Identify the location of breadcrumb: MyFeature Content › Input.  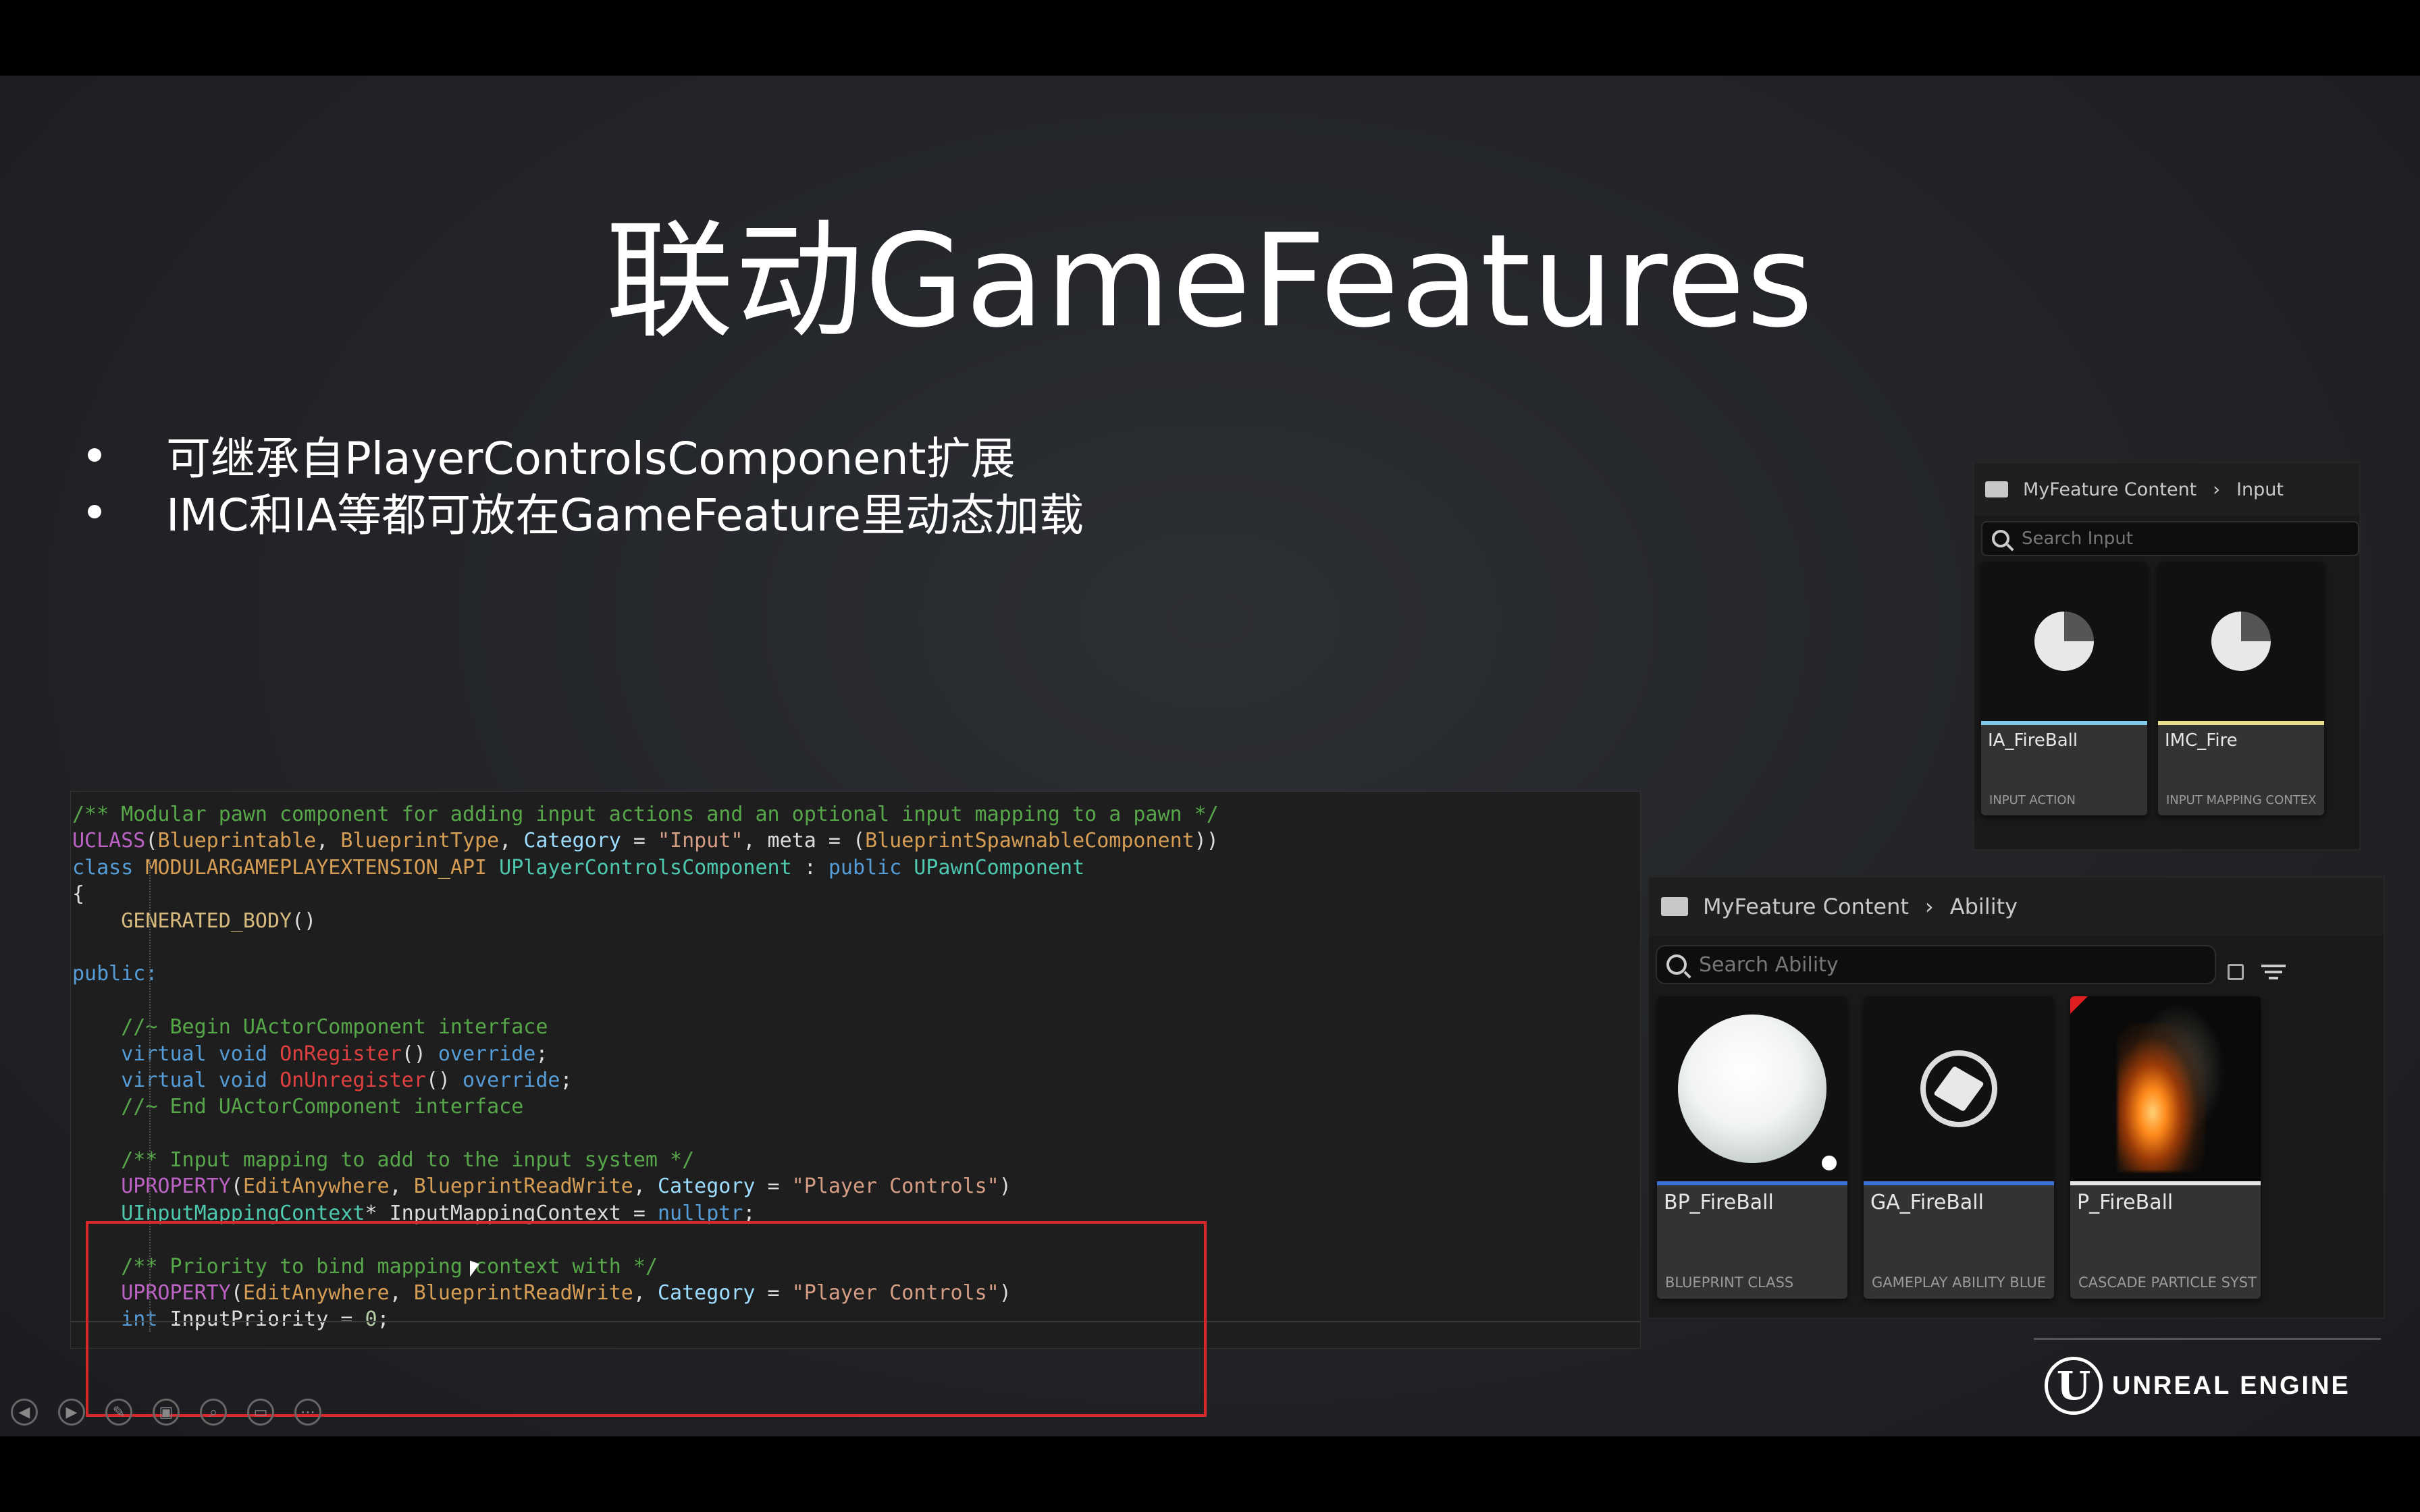
(2166, 489).